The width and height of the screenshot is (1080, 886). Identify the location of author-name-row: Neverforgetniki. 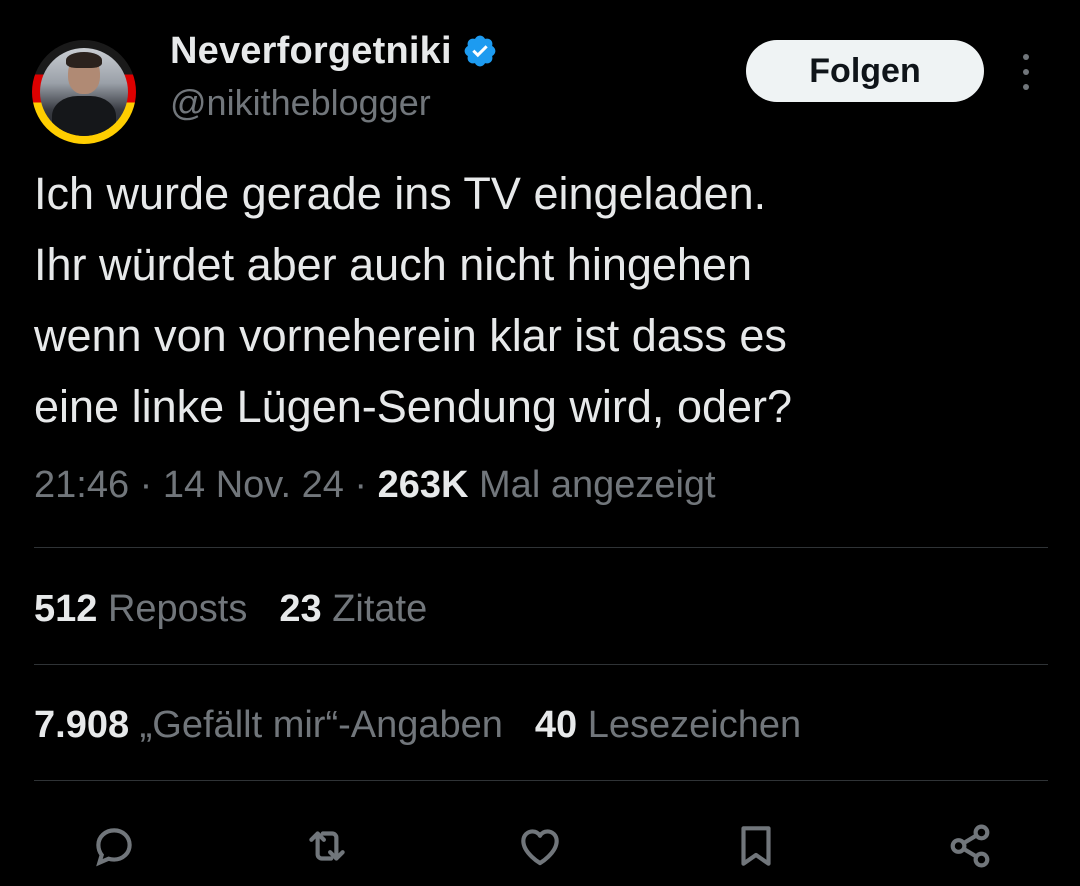
(334, 51).